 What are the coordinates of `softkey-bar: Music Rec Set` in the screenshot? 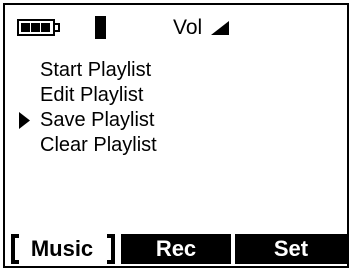 It's located at (177, 249).